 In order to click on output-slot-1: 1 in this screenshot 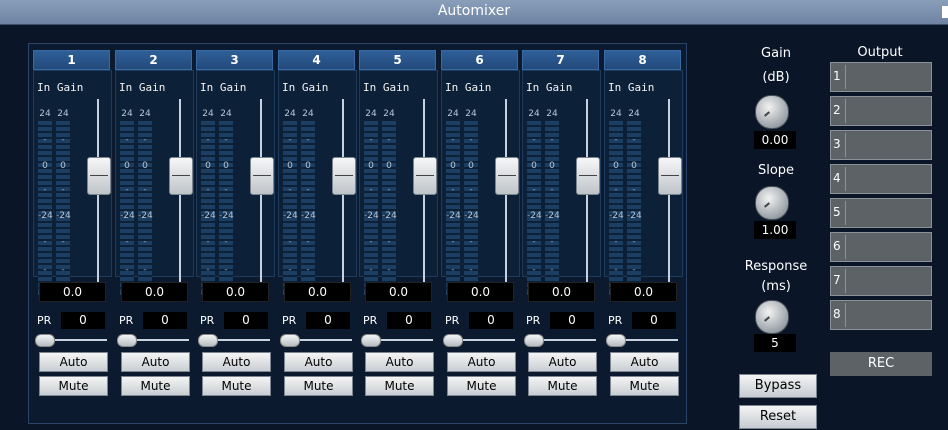, I will do `click(881, 77)`.